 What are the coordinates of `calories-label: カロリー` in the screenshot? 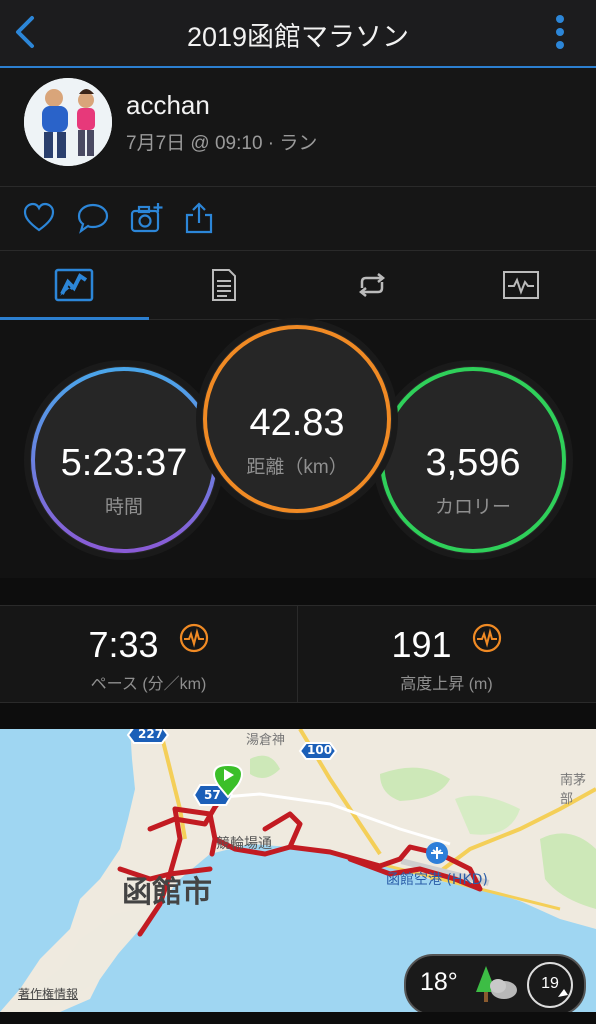 It's located at (472, 507).